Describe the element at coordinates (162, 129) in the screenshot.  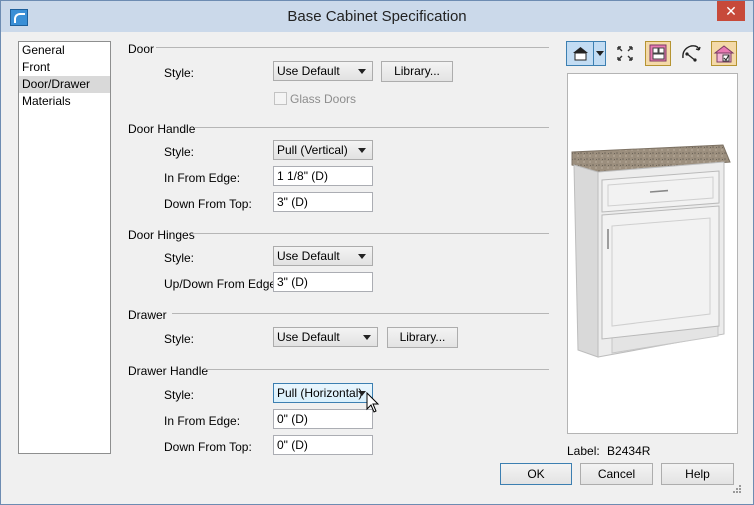
I see `door-handle-section-label: Door Handle` at that location.